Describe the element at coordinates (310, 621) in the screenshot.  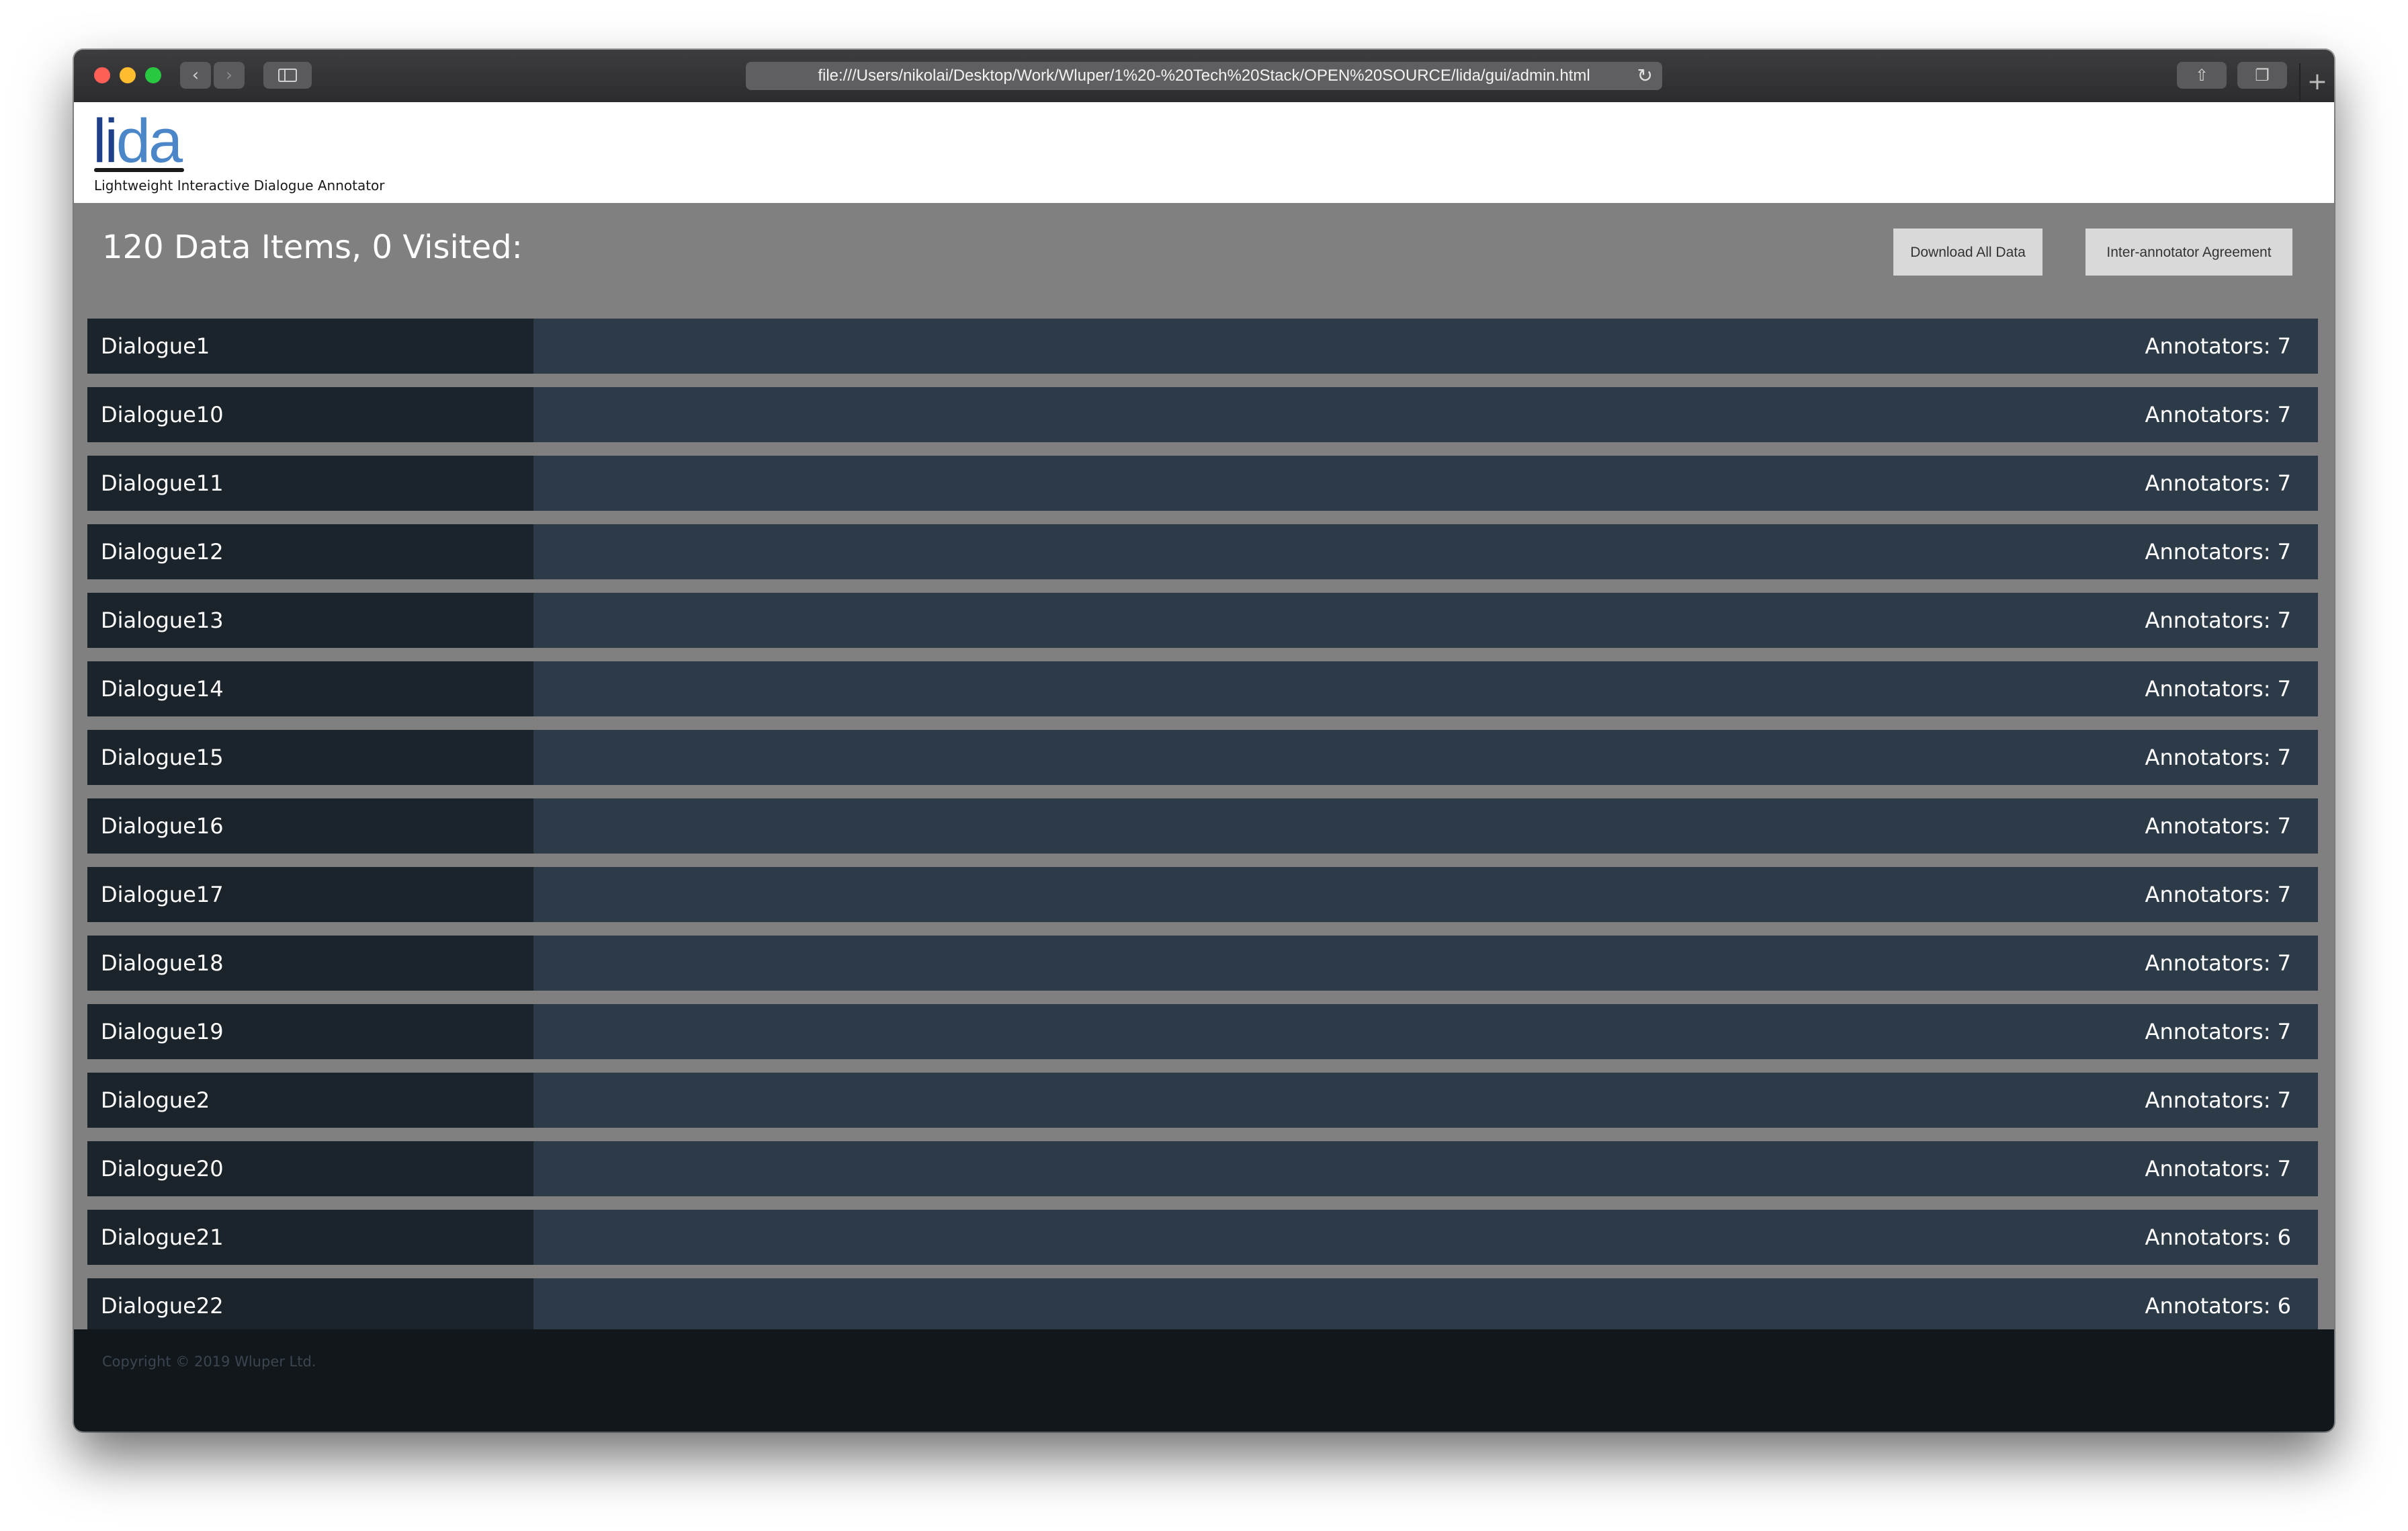
I see `dialogue-name: Dialogue13` at that location.